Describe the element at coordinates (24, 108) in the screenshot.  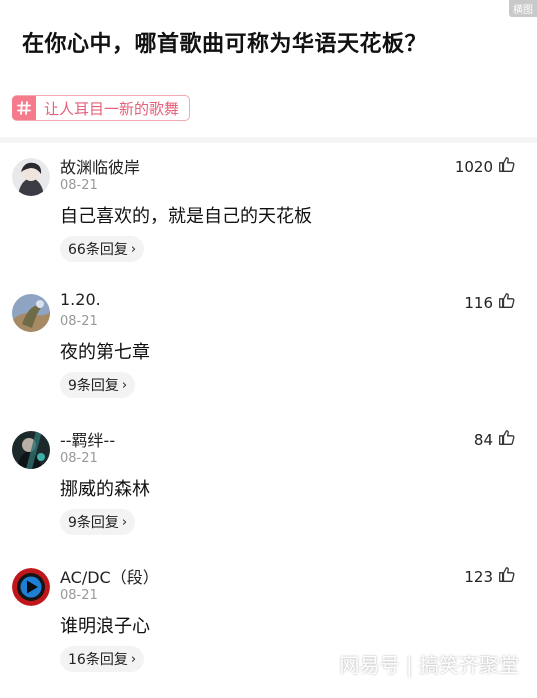
I see `hash-icon` at that location.